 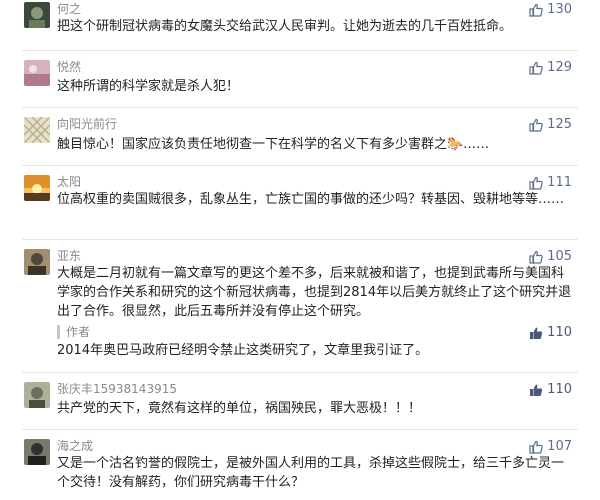 I want to click on comment-text: 这种所谓的科学家就是杀人犯！, so click(x=148, y=86).